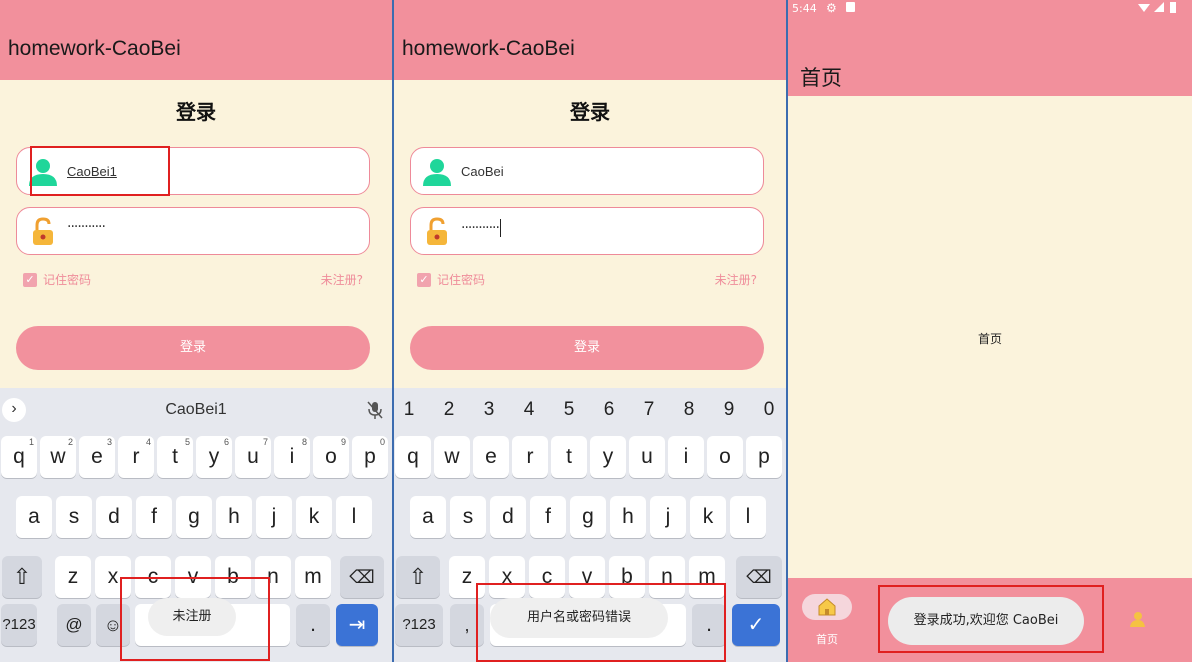 The width and height of the screenshot is (1192, 662). Describe the element at coordinates (649, 410) in the screenshot. I see `key-7: 7` at that location.